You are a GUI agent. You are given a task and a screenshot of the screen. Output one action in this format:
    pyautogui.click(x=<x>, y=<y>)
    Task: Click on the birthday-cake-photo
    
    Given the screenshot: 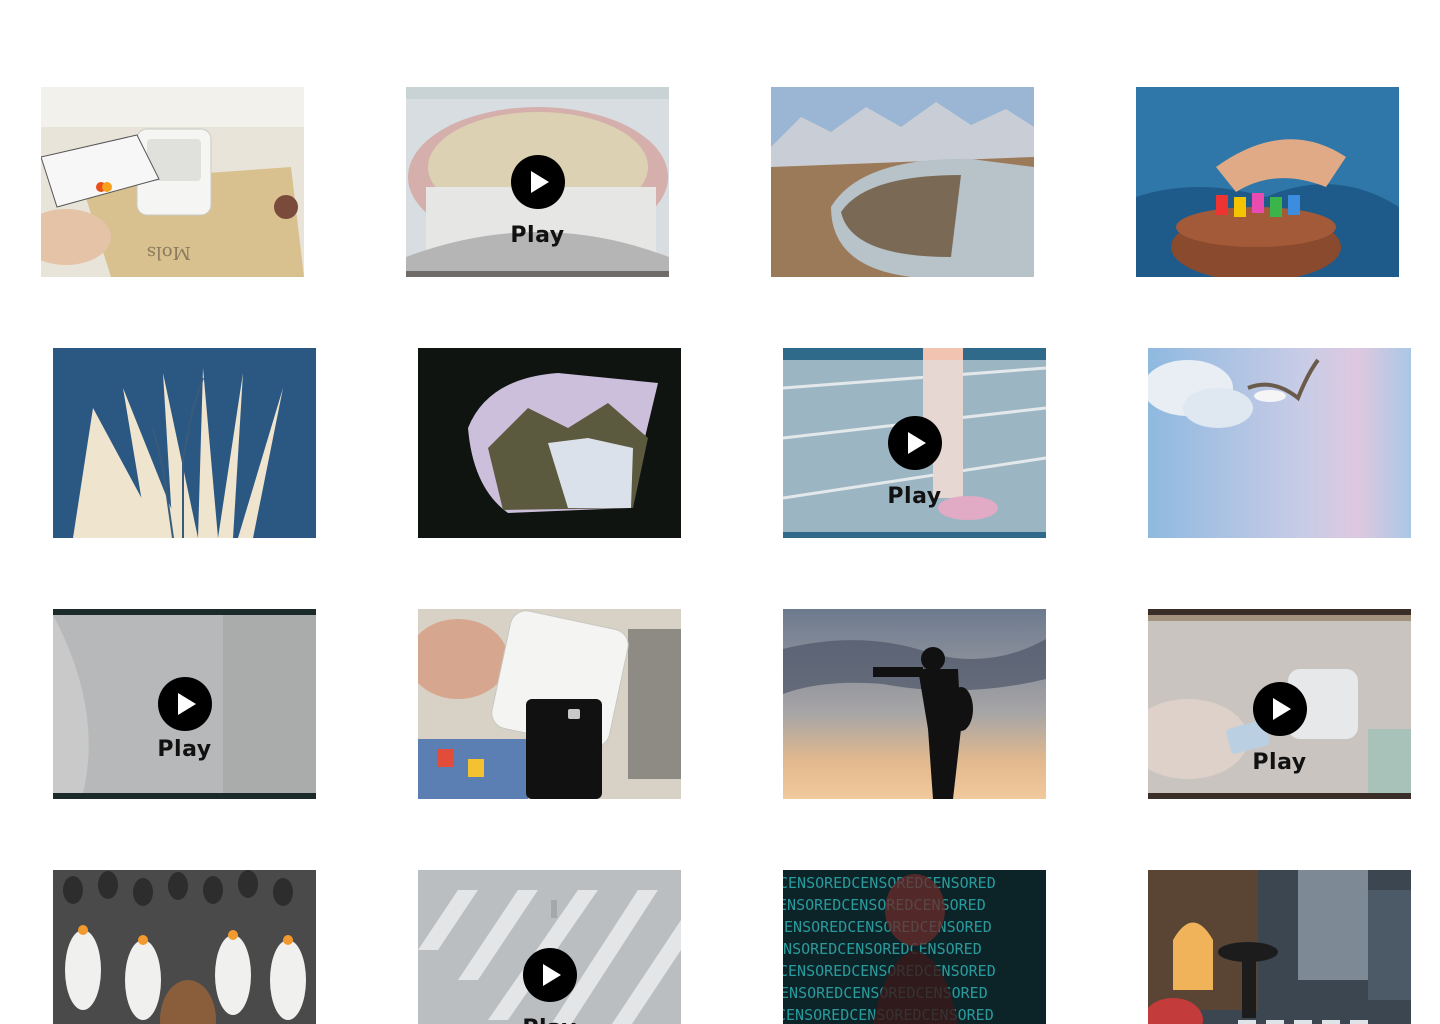 What is the action you would take?
    pyautogui.click(x=1267, y=182)
    